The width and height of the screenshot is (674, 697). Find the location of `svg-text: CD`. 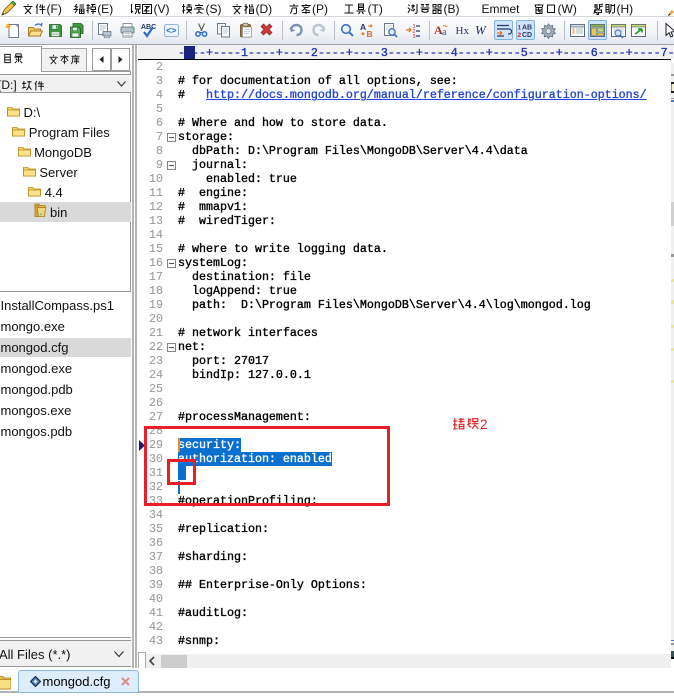

svg-text: CD is located at coordinates (527, 35).